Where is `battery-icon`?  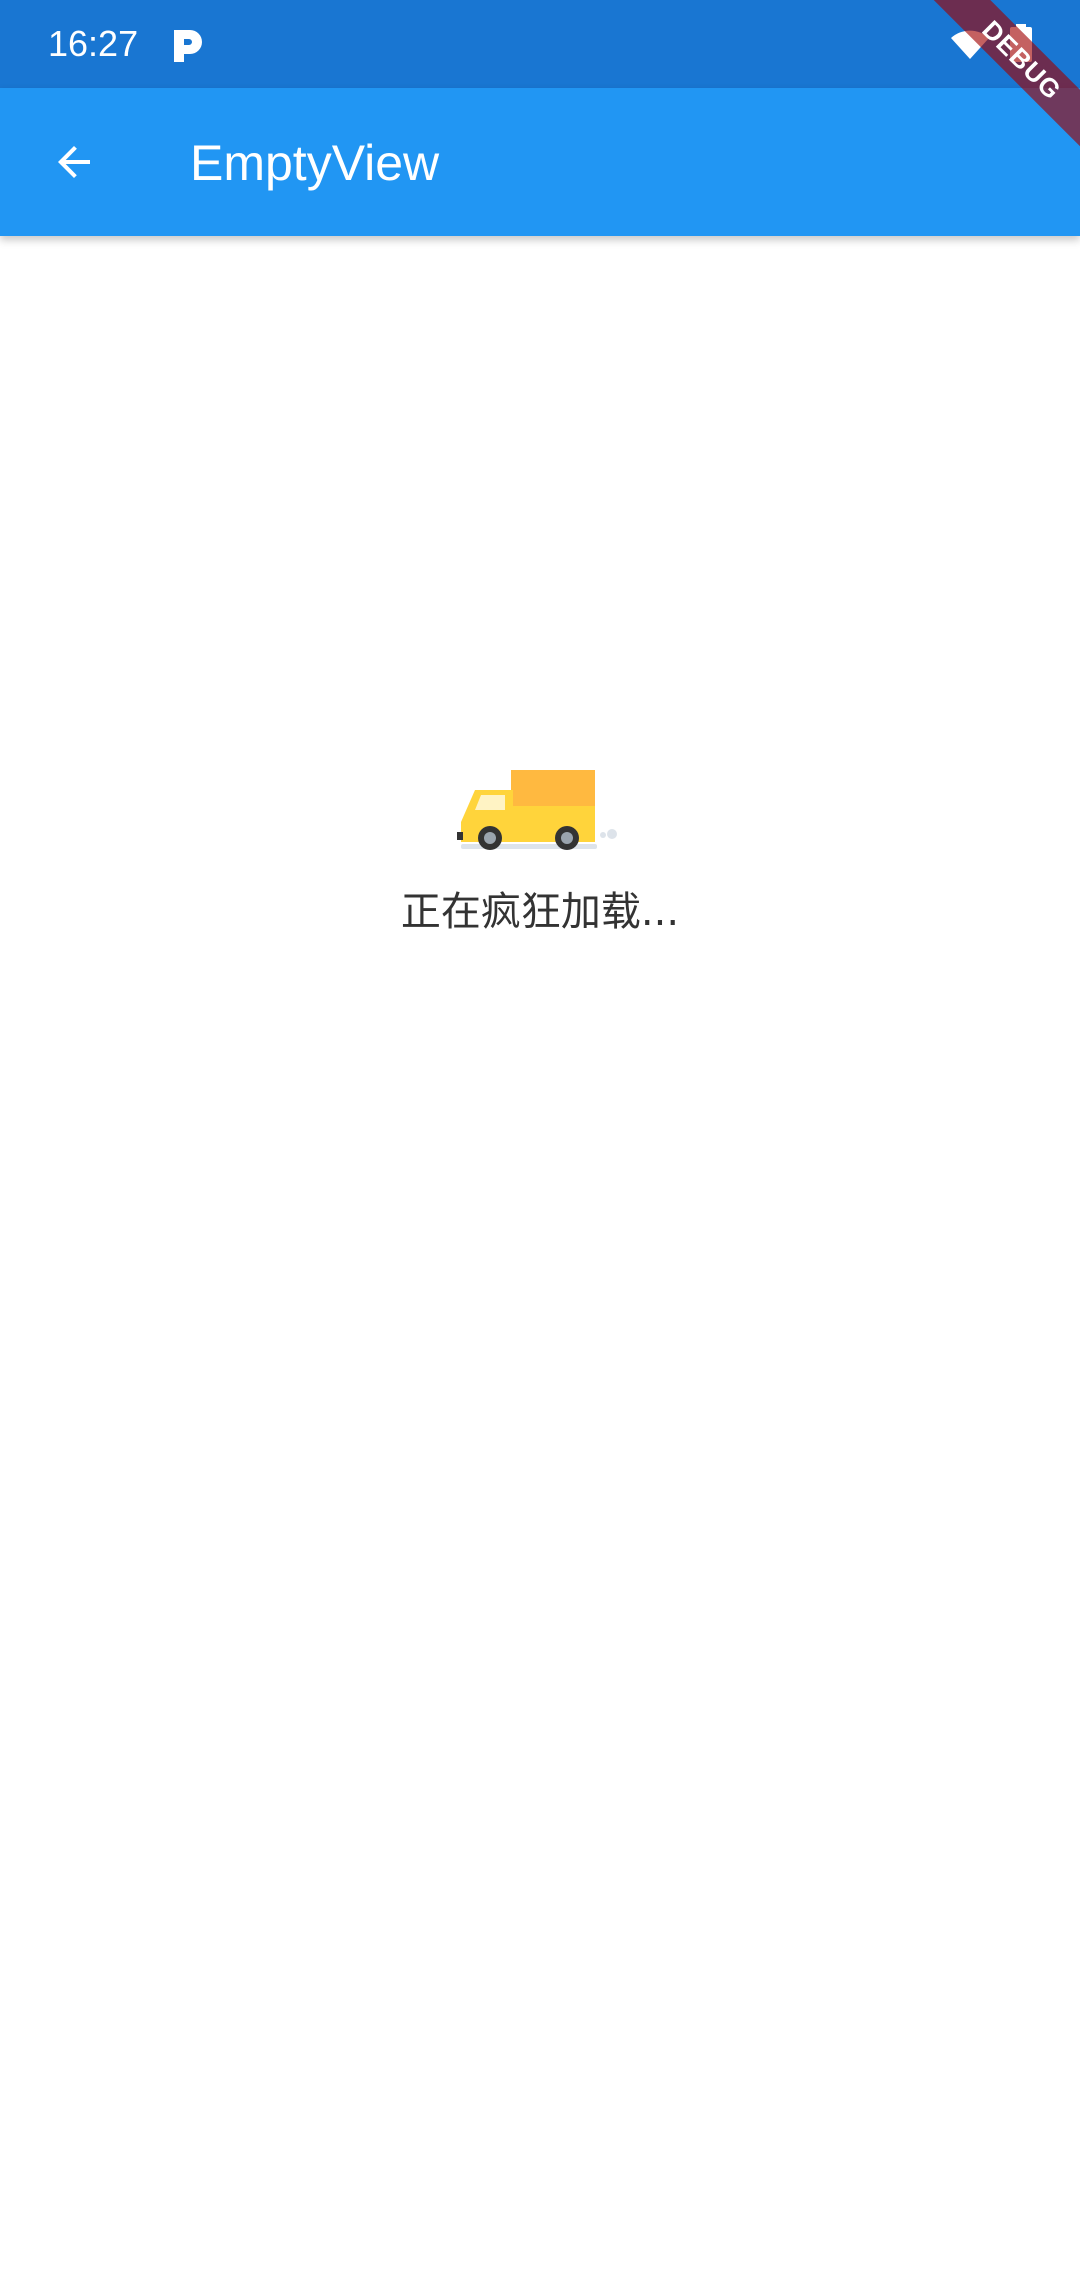
battery-icon is located at coordinates (1021, 43).